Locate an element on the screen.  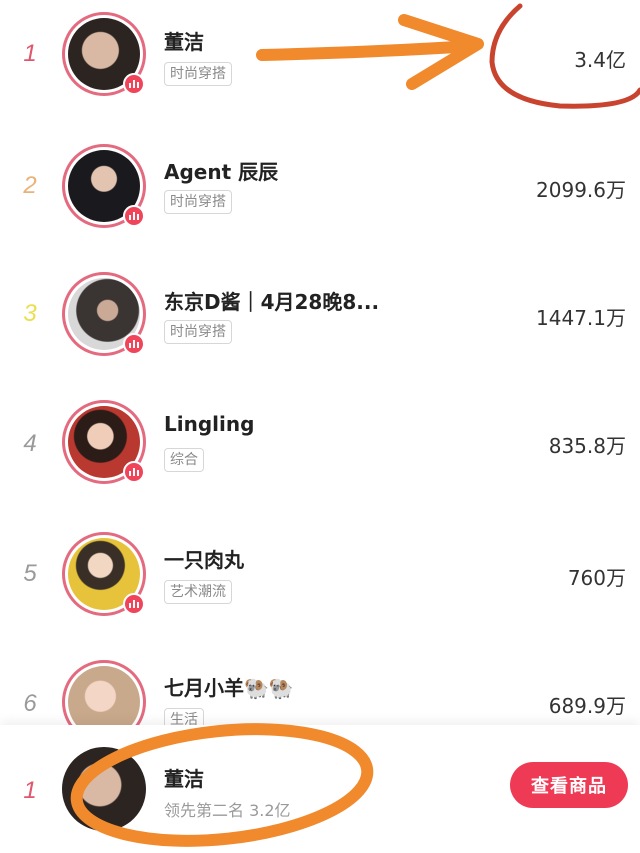
rank-number: 6 is located at coordinates (30, 703).